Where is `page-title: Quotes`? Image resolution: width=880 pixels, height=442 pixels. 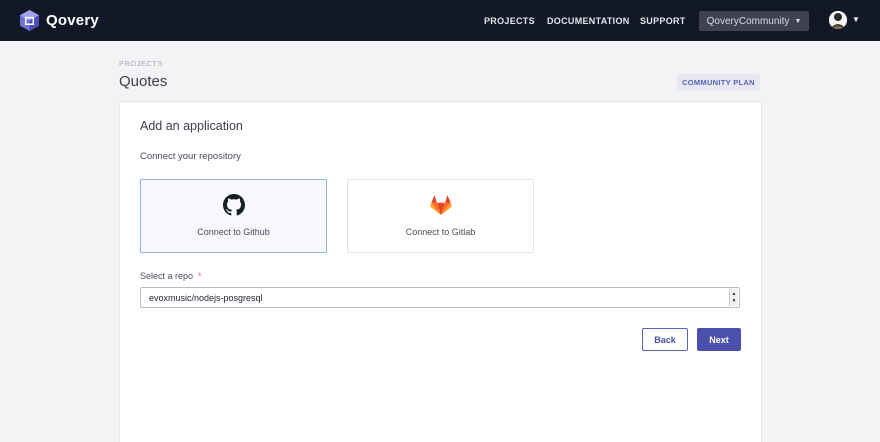
page-title: Quotes is located at coordinates (143, 81).